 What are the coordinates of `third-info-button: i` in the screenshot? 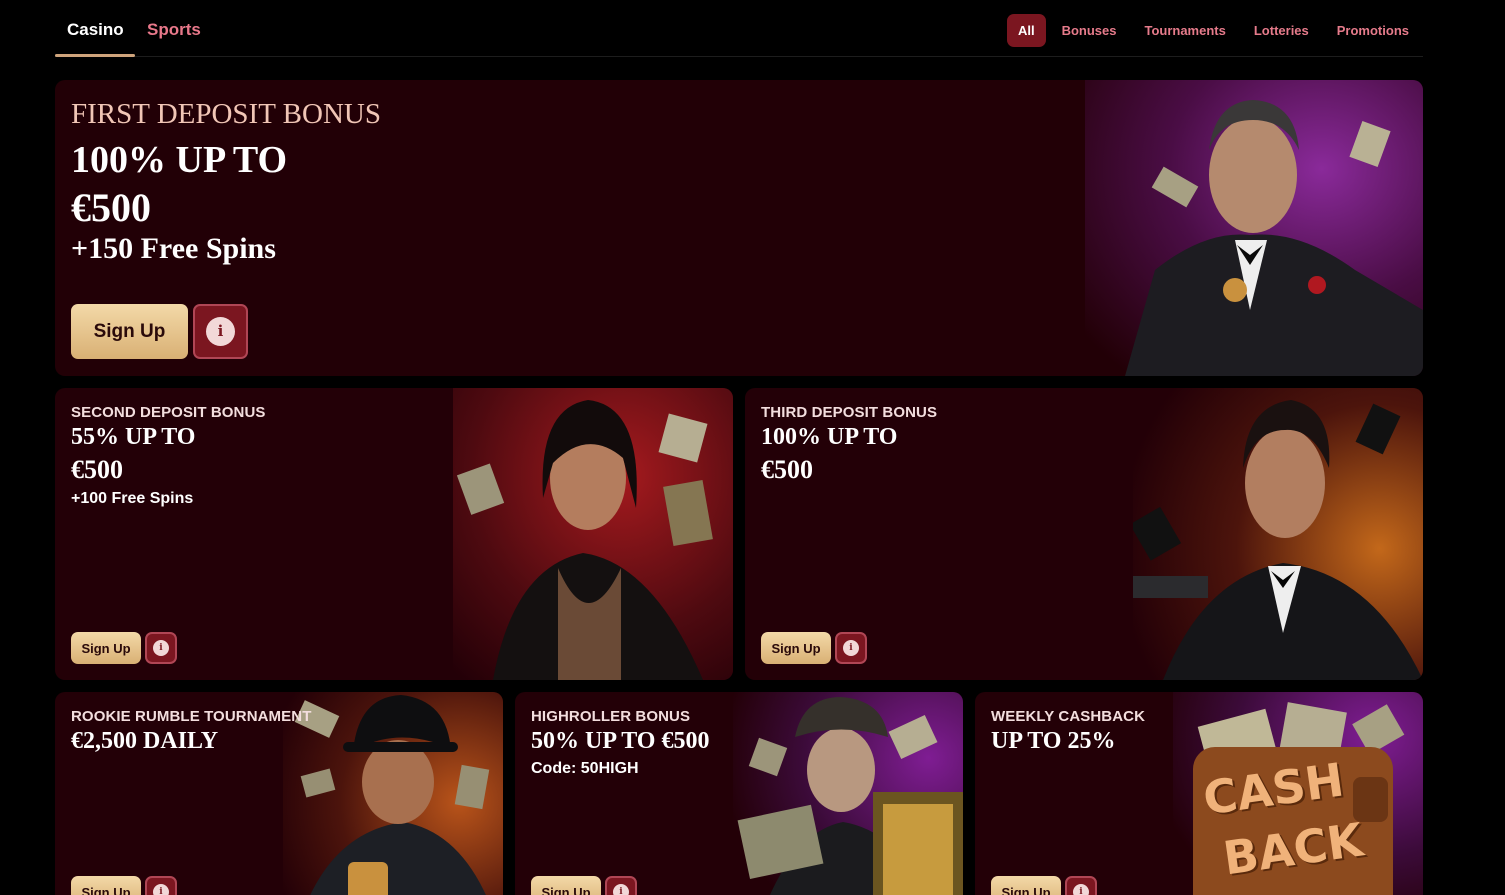 It's located at (851, 648).